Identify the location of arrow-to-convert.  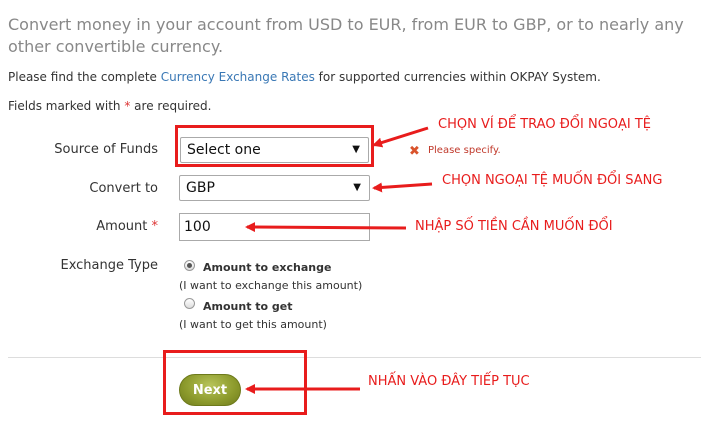
(402, 187).